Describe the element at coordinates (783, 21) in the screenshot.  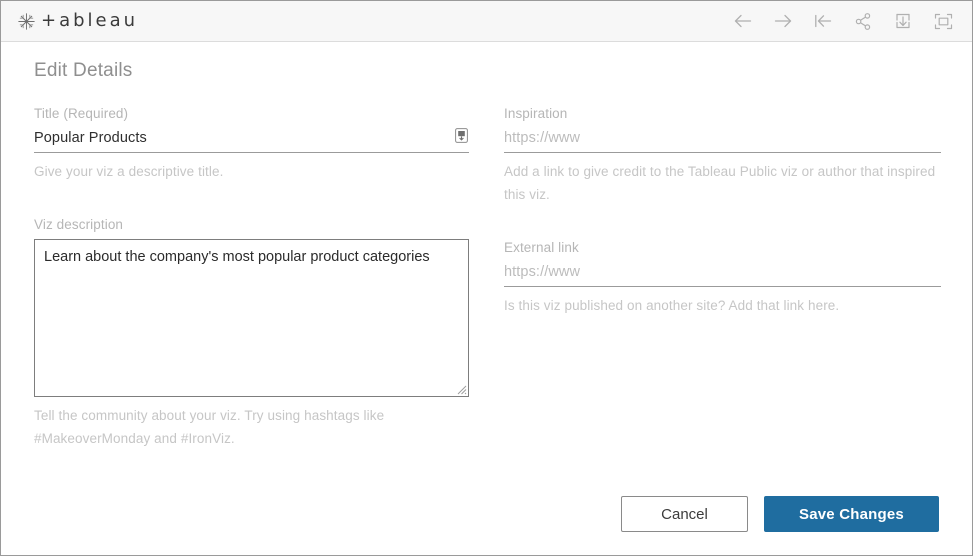
I see `forward-arrow-icon` at that location.